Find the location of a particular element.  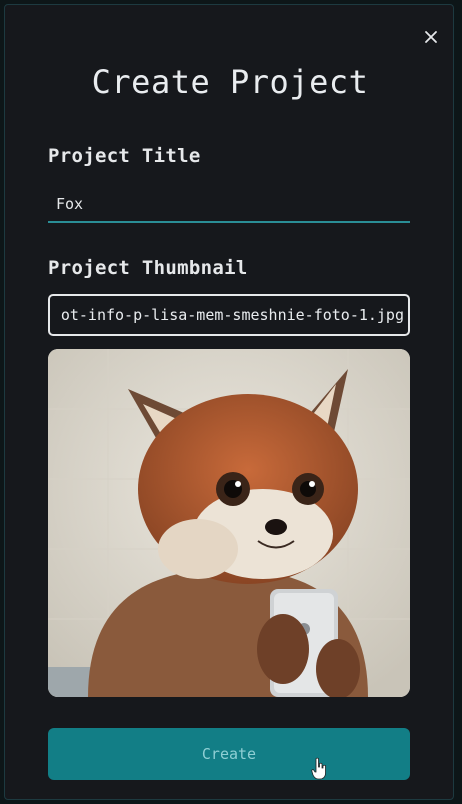

close-icon is located at coordinates (431, 37).